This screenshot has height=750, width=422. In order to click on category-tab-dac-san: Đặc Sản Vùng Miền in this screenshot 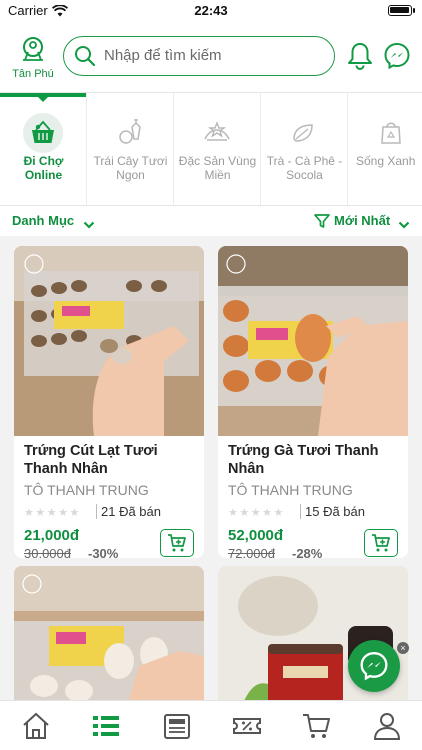, I will do `click(217, 149)`.